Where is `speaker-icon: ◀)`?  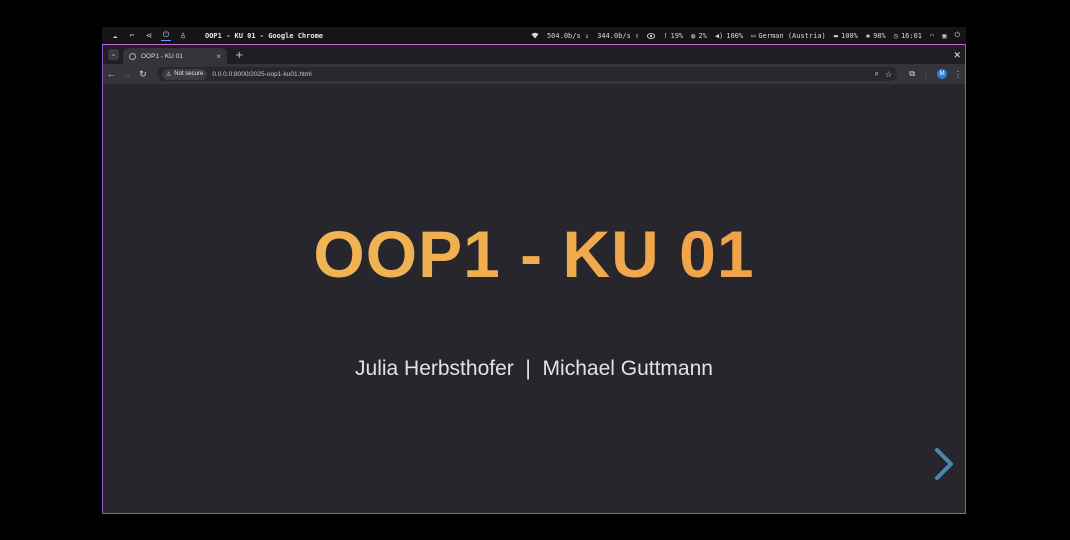
speaker-icon: ◀) is located at coordinates (719, 35).